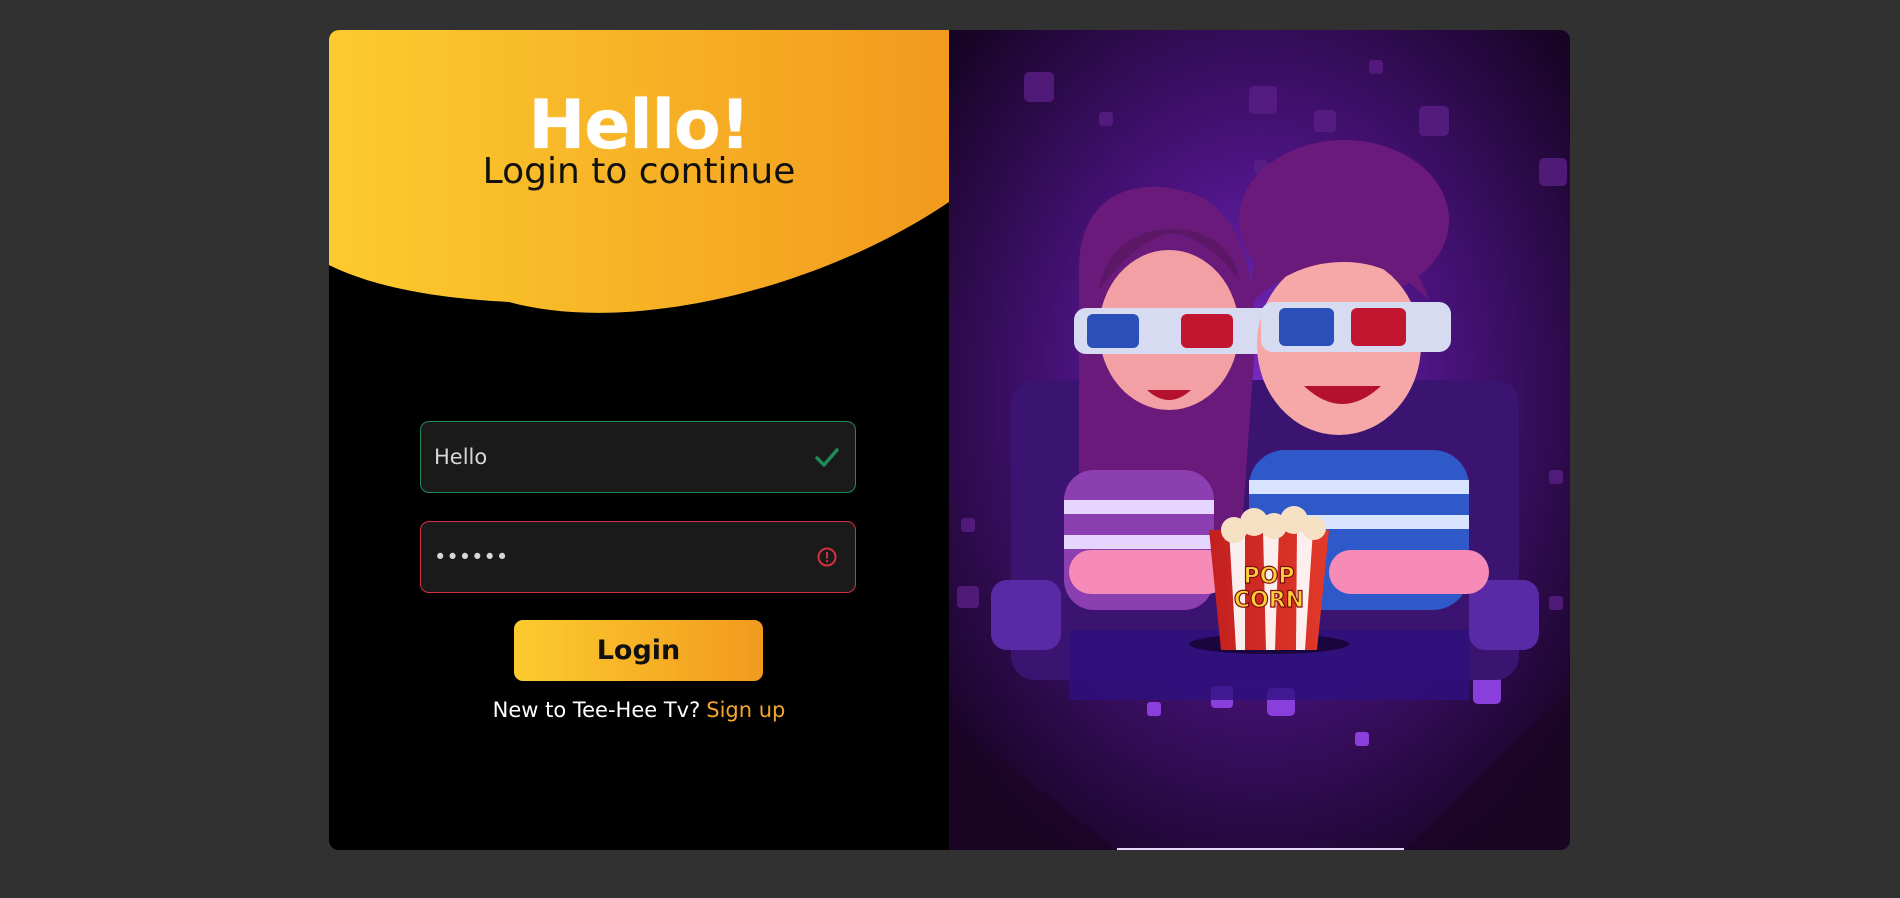 The width and height of the screenshot is (1900, 898). I want to click on login-button: Login, so click(638, 650).